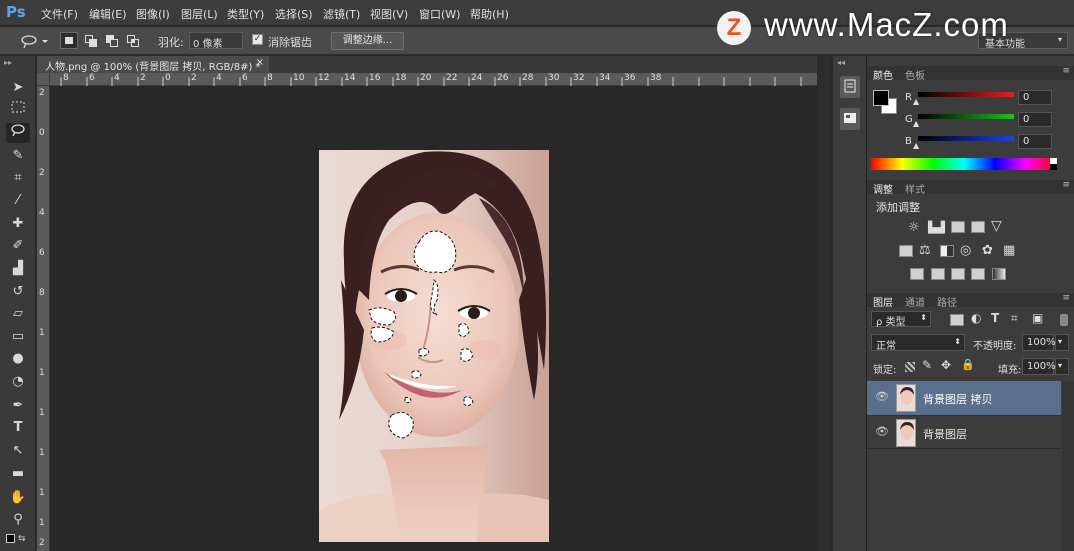 The image size is (1074, 551). I want to click on exposure-icon, so click(978, 227).